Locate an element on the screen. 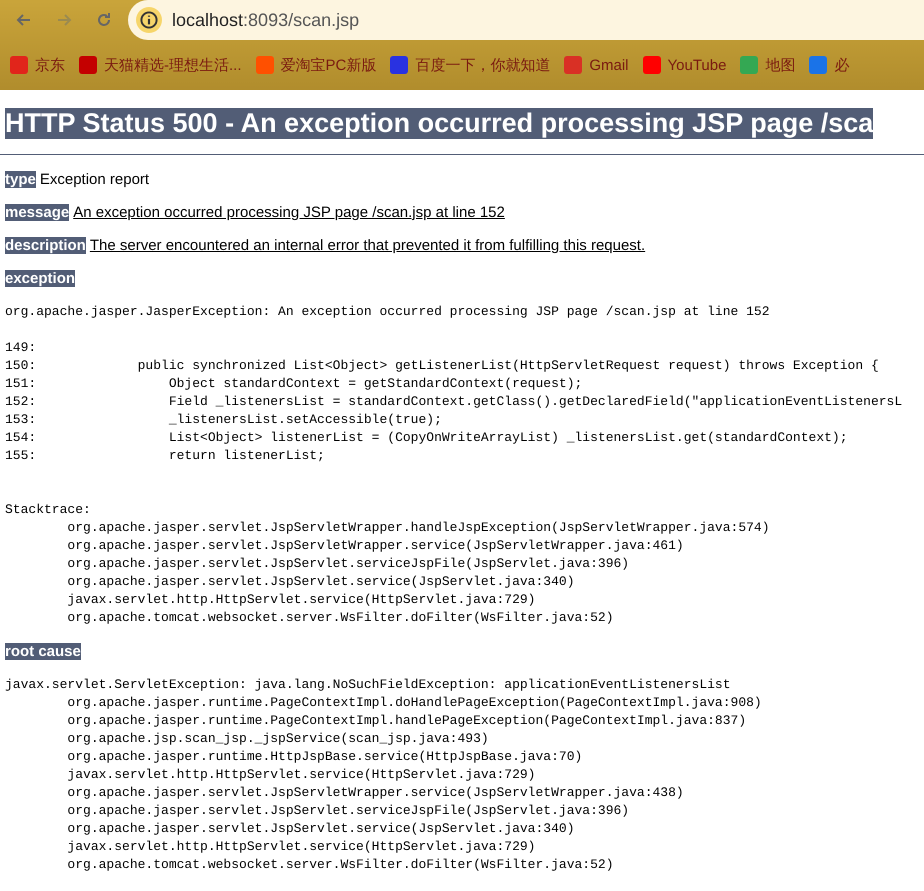 This screenshot has width=924, height=891. bookmark: 必 is located at coordinates (829, 65).